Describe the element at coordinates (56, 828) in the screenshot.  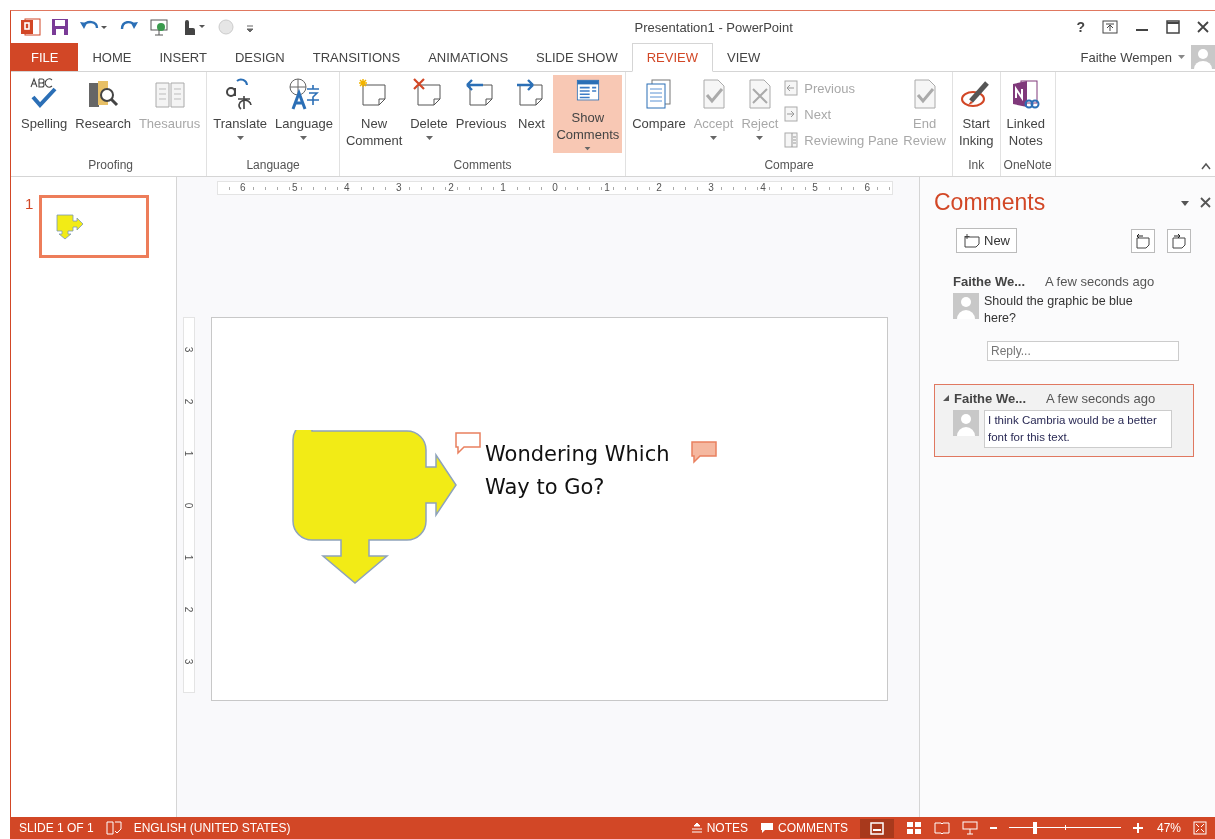
I see `slide-counter: SLIDE 1 OF 1` at that location.